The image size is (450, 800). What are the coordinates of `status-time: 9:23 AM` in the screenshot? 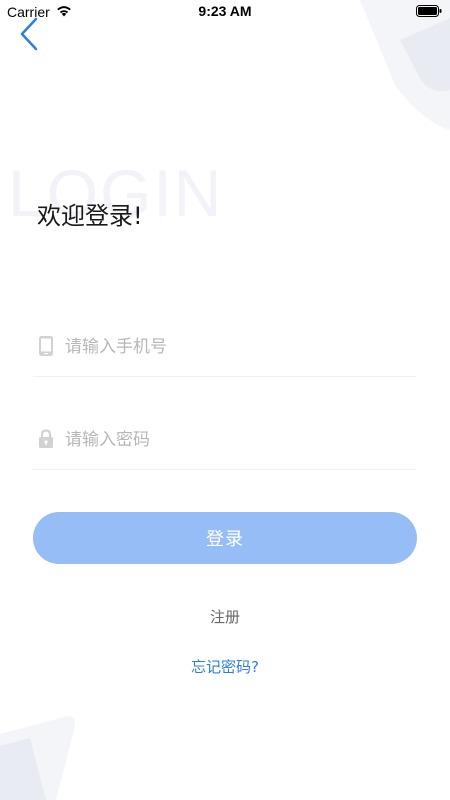 It's located at (225, 11).